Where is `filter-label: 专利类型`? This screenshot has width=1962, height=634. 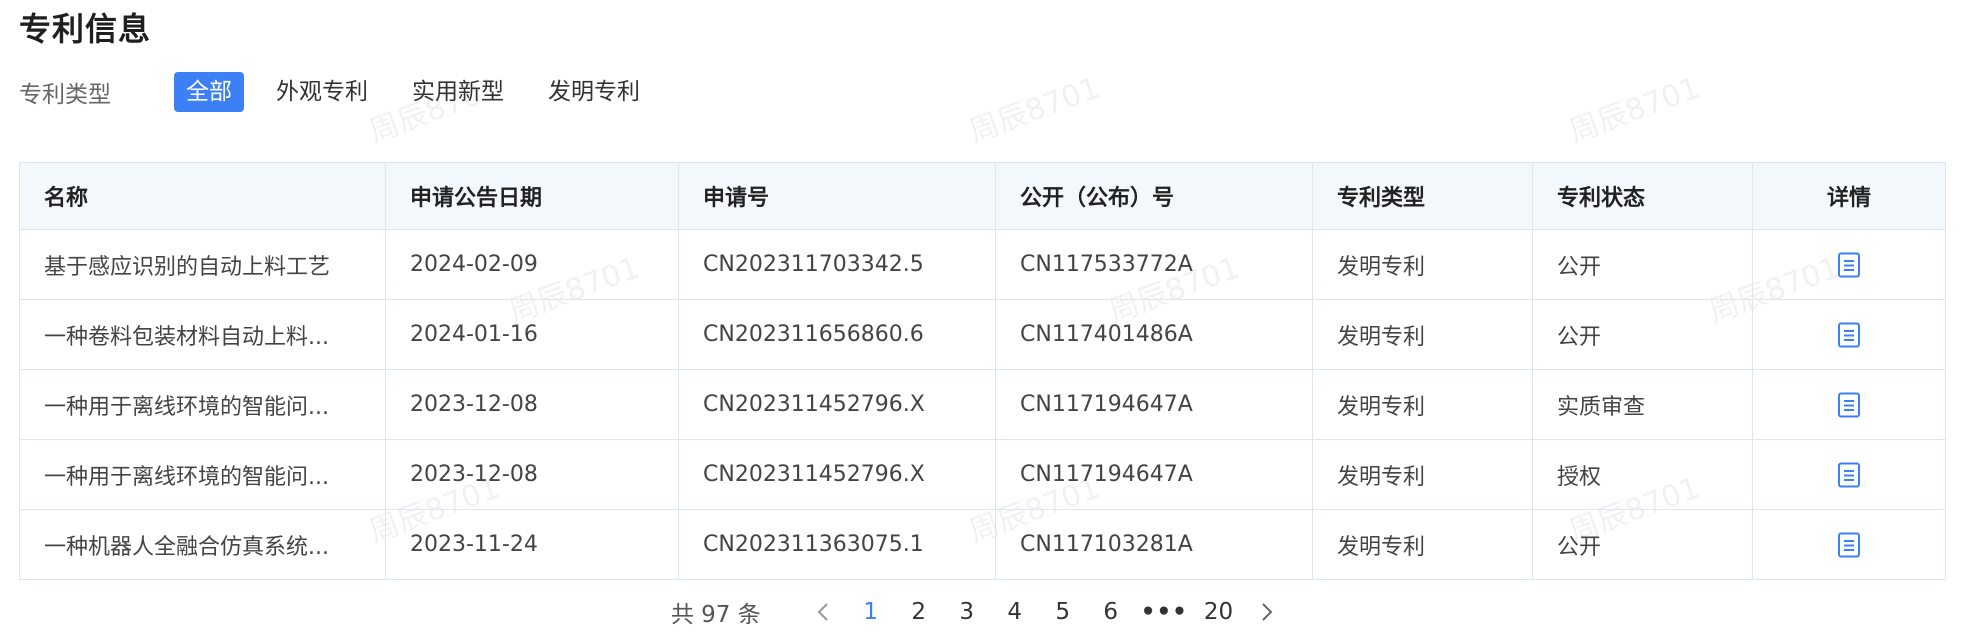 filter-label: 专利类型 is located at coordinates (65, 95).